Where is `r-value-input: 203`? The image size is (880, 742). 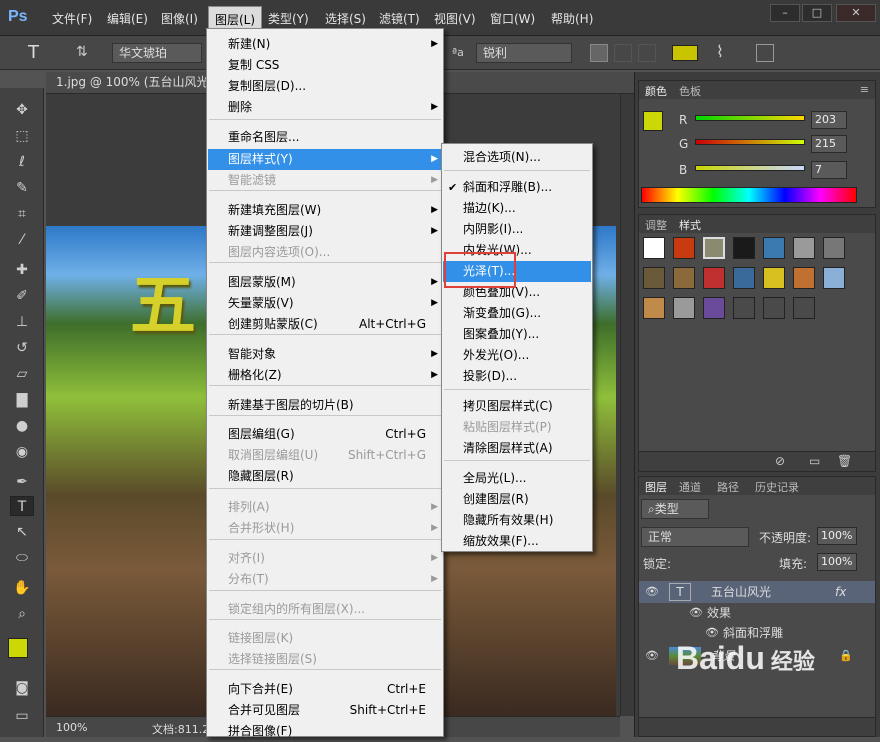 r-value-input: 203 is located at coordinates (829, 120).